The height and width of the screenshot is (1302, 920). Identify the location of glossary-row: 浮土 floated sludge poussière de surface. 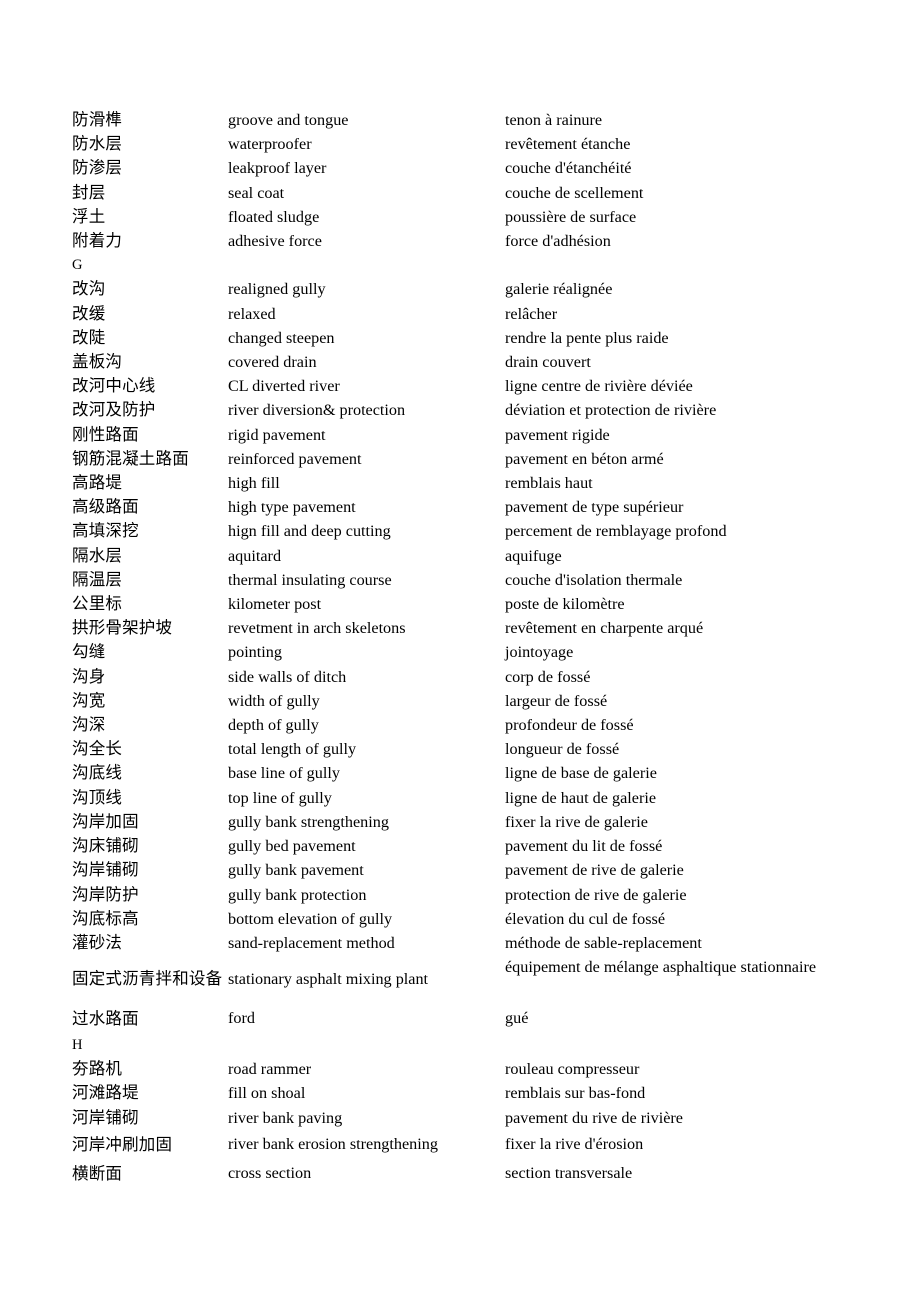
(460, 217).